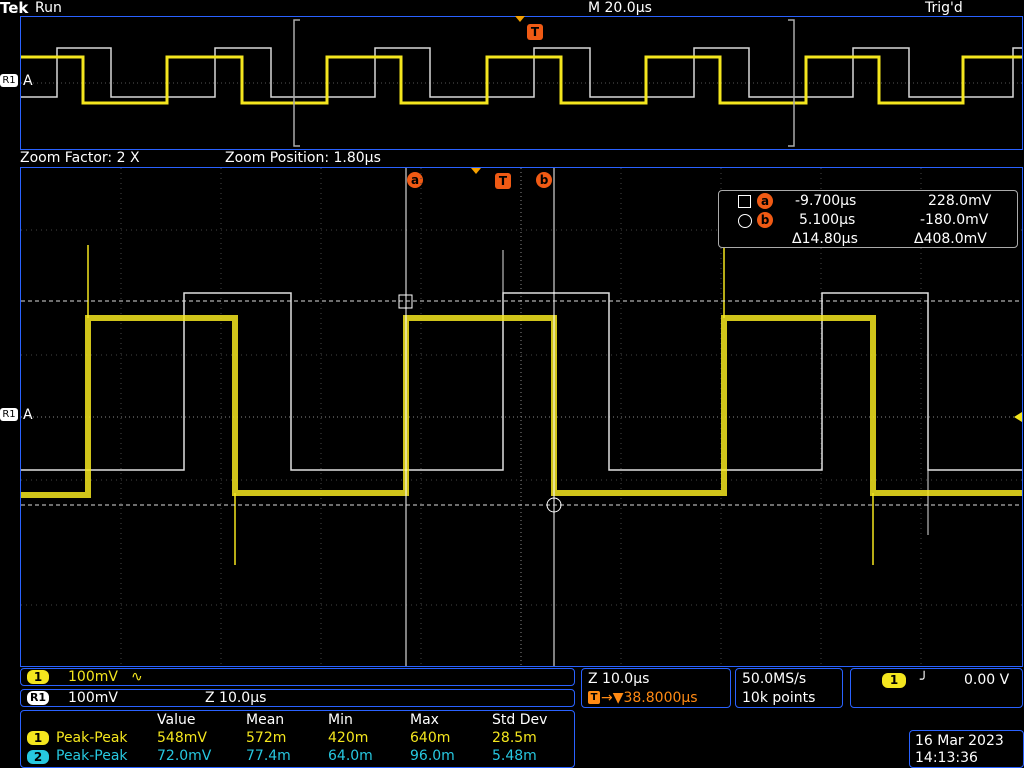  Describe the element at coordinates (93, 698) in the screenshot. I see `ref1-scale: 100mV` at that location.